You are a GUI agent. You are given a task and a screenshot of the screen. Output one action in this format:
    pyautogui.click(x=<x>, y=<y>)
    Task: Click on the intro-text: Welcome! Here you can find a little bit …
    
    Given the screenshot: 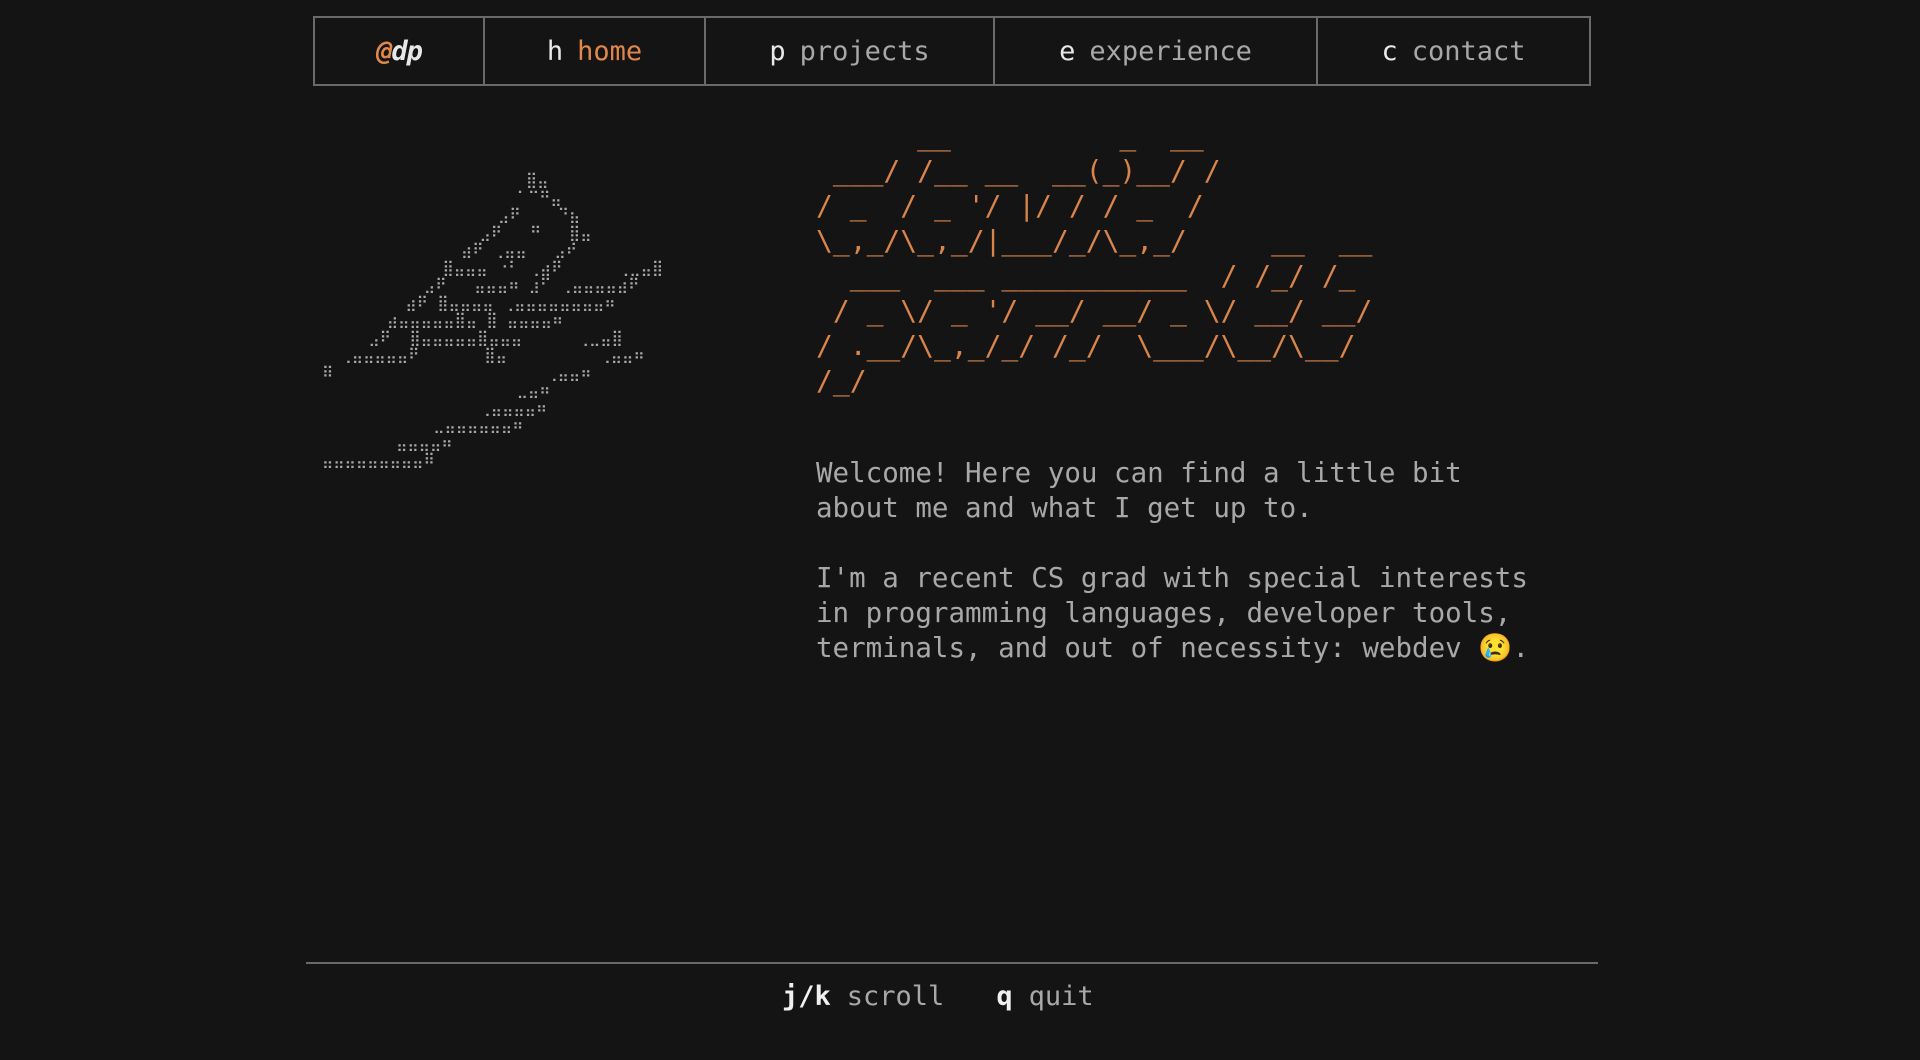 What is the action you would take?
    pyautogui.click(x=1176, y=578)
    